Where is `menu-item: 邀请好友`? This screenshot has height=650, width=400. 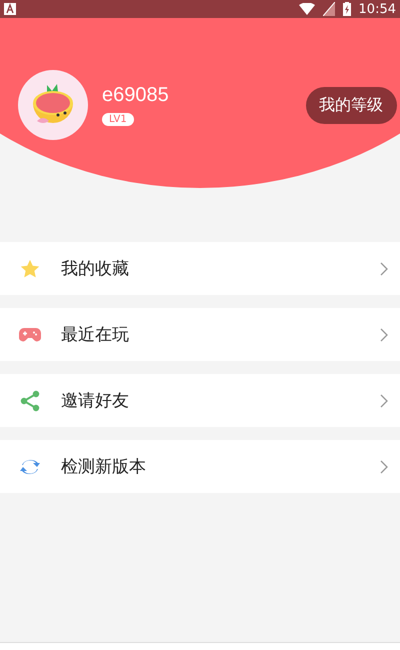
menu-item: 邀请好友 is located at coordinates (200, 400).